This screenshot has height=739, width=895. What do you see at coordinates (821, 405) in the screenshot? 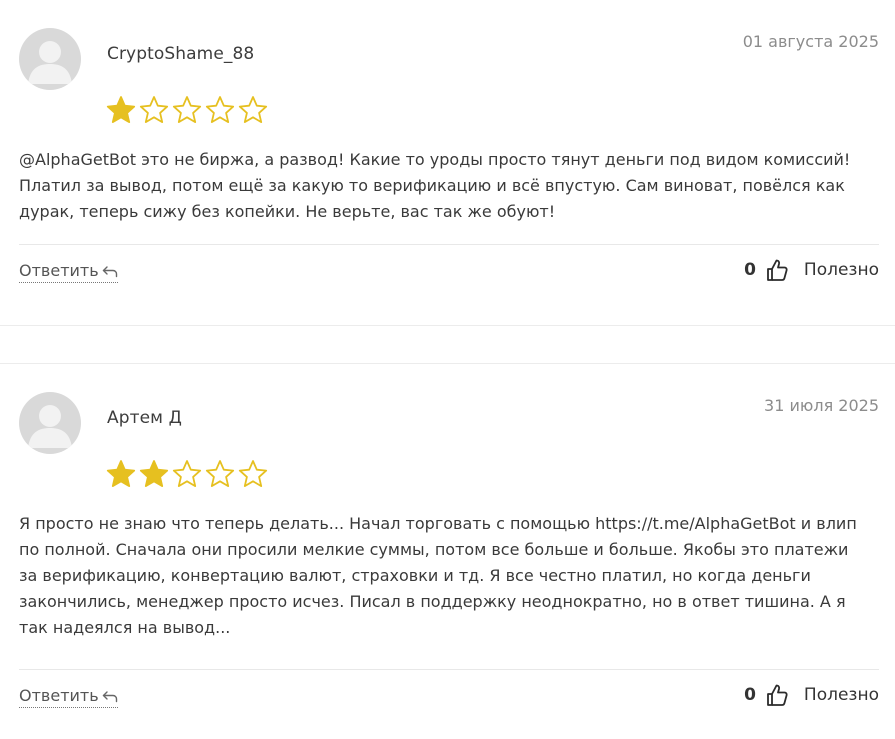
I see `review-date: 31 июля 2025` at bounding box center [821, 405].